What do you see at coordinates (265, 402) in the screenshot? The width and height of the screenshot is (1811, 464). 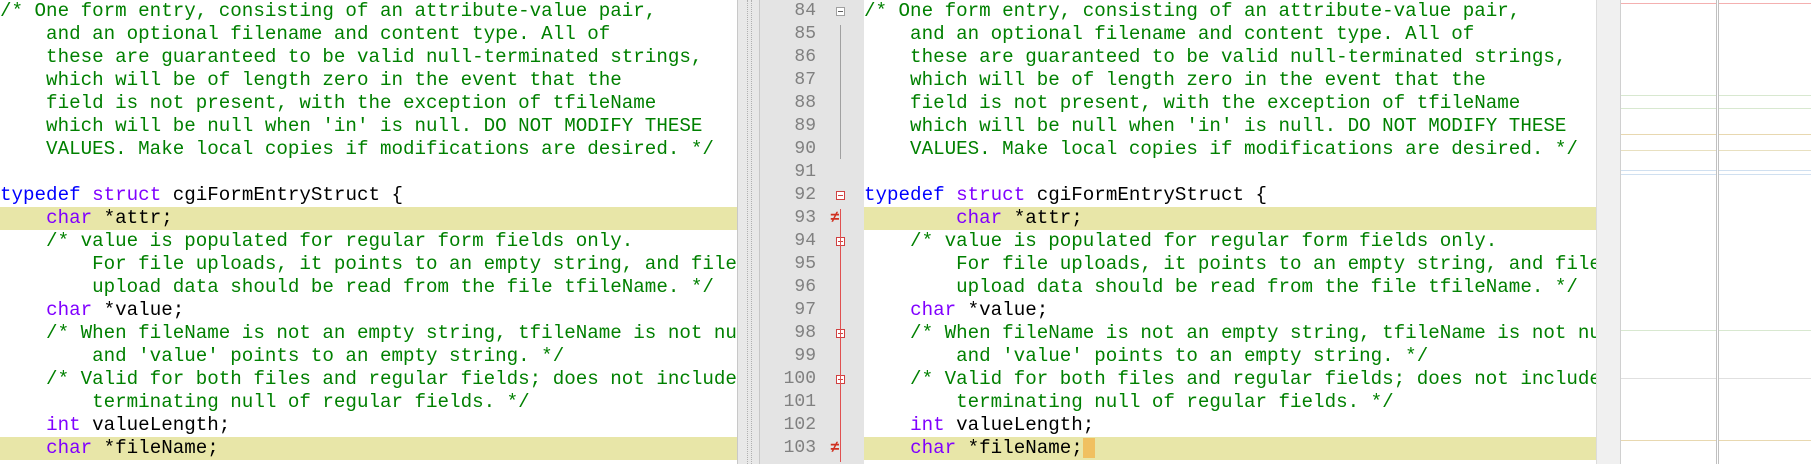 I see `code-token: terminating null of regular fields. */` at bounding box center [265, 402].